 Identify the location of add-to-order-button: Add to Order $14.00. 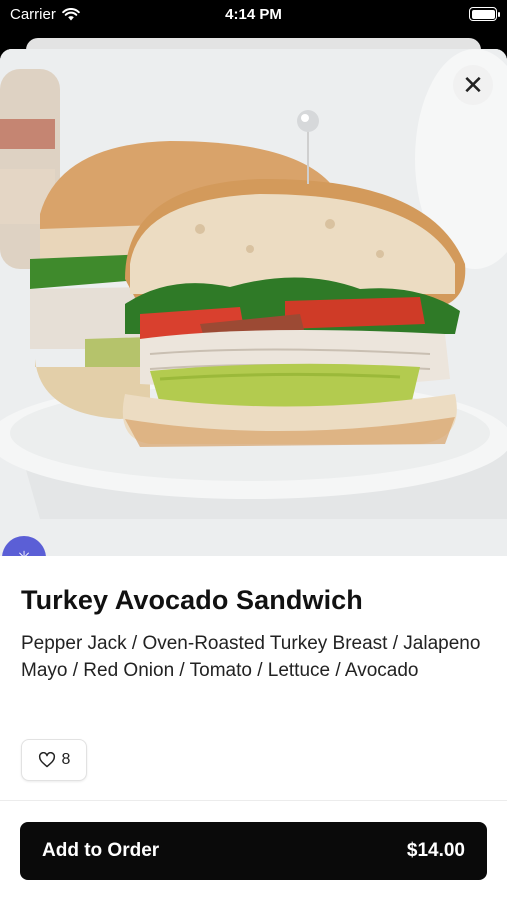
(253, 851).